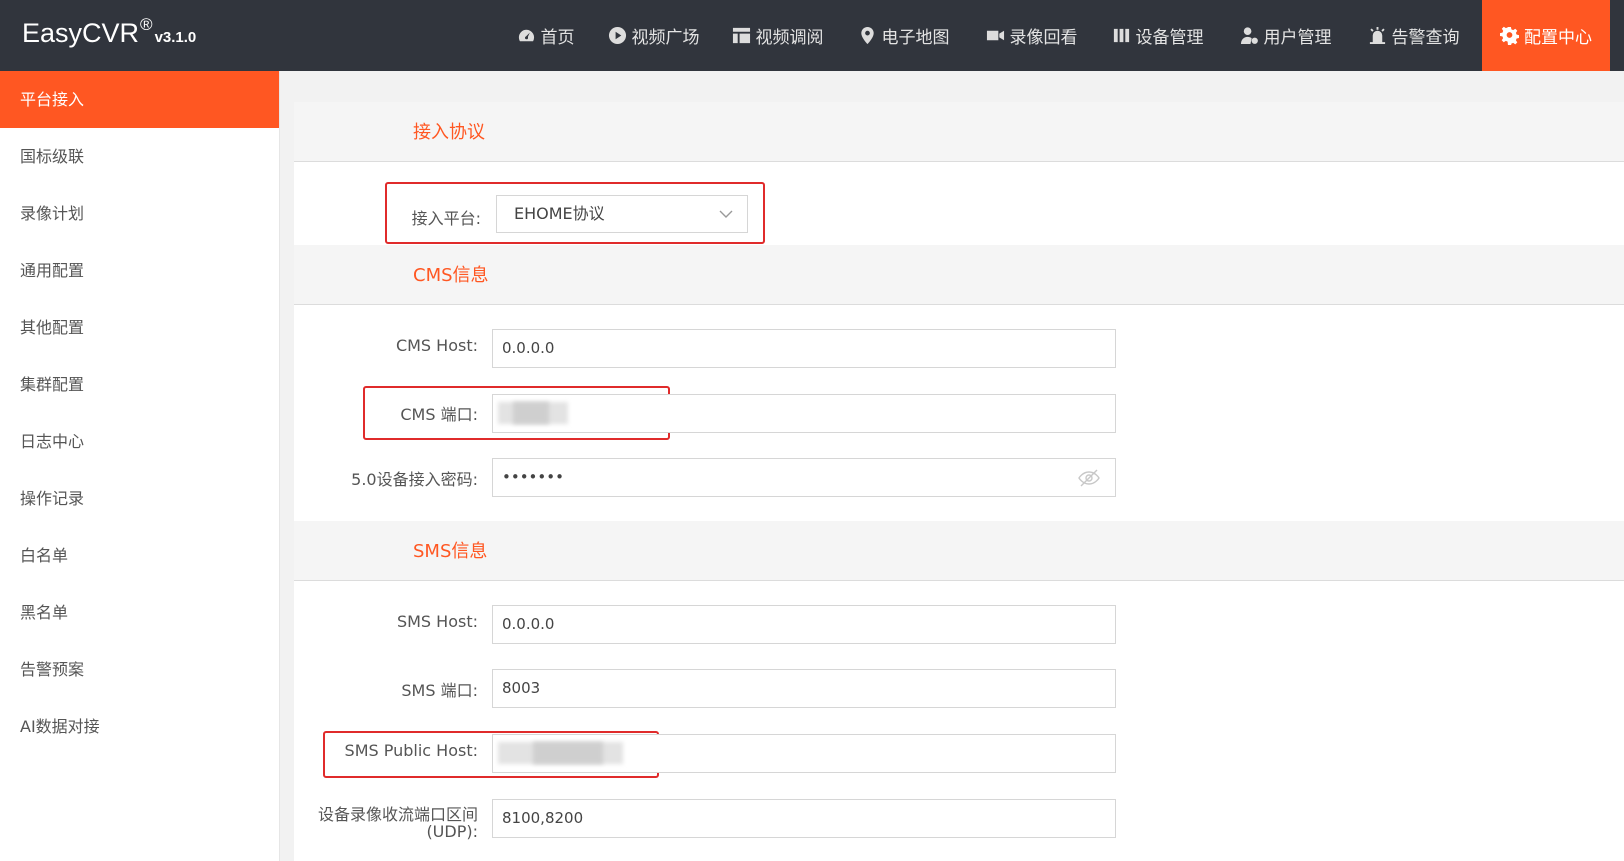 The height and width of the screenshot is (861, 1624). What do you see at coordinates (557, 38) in the screenshot?
I see `nav-home-label: 首页` at bounding box center [557, 38].